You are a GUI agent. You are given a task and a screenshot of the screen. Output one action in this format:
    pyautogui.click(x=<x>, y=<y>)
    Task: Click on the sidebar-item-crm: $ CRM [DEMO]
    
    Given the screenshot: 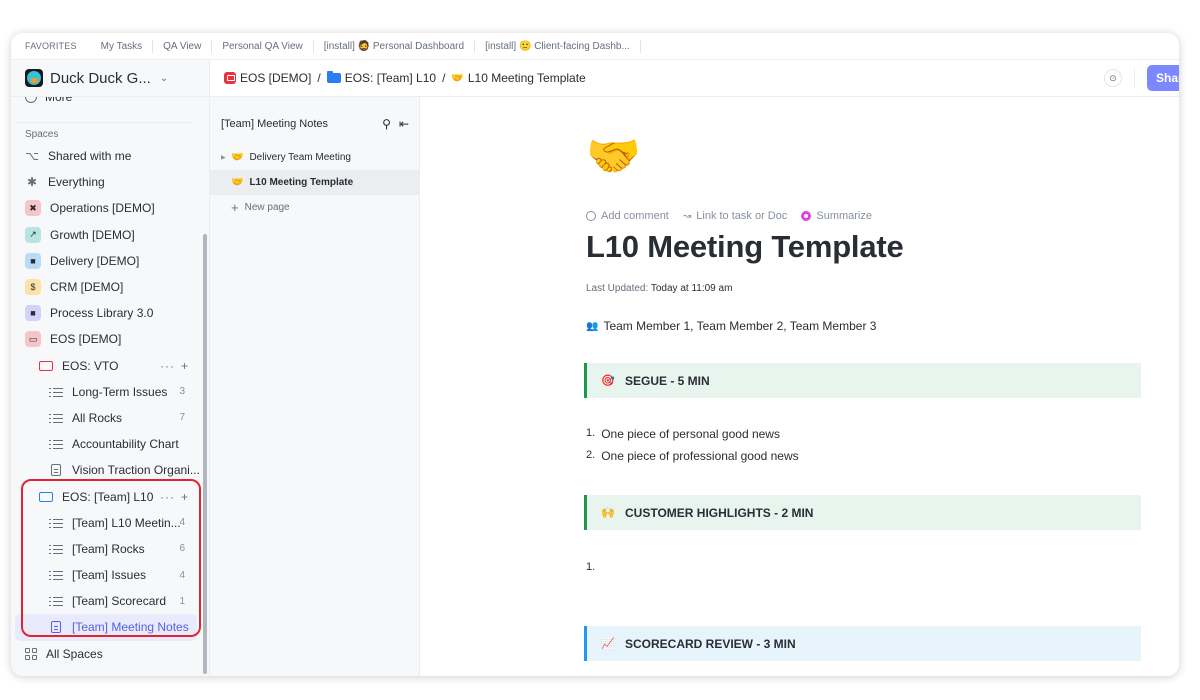 What is the action you would take?
    pyautogui.click(x=106, y=287)
    